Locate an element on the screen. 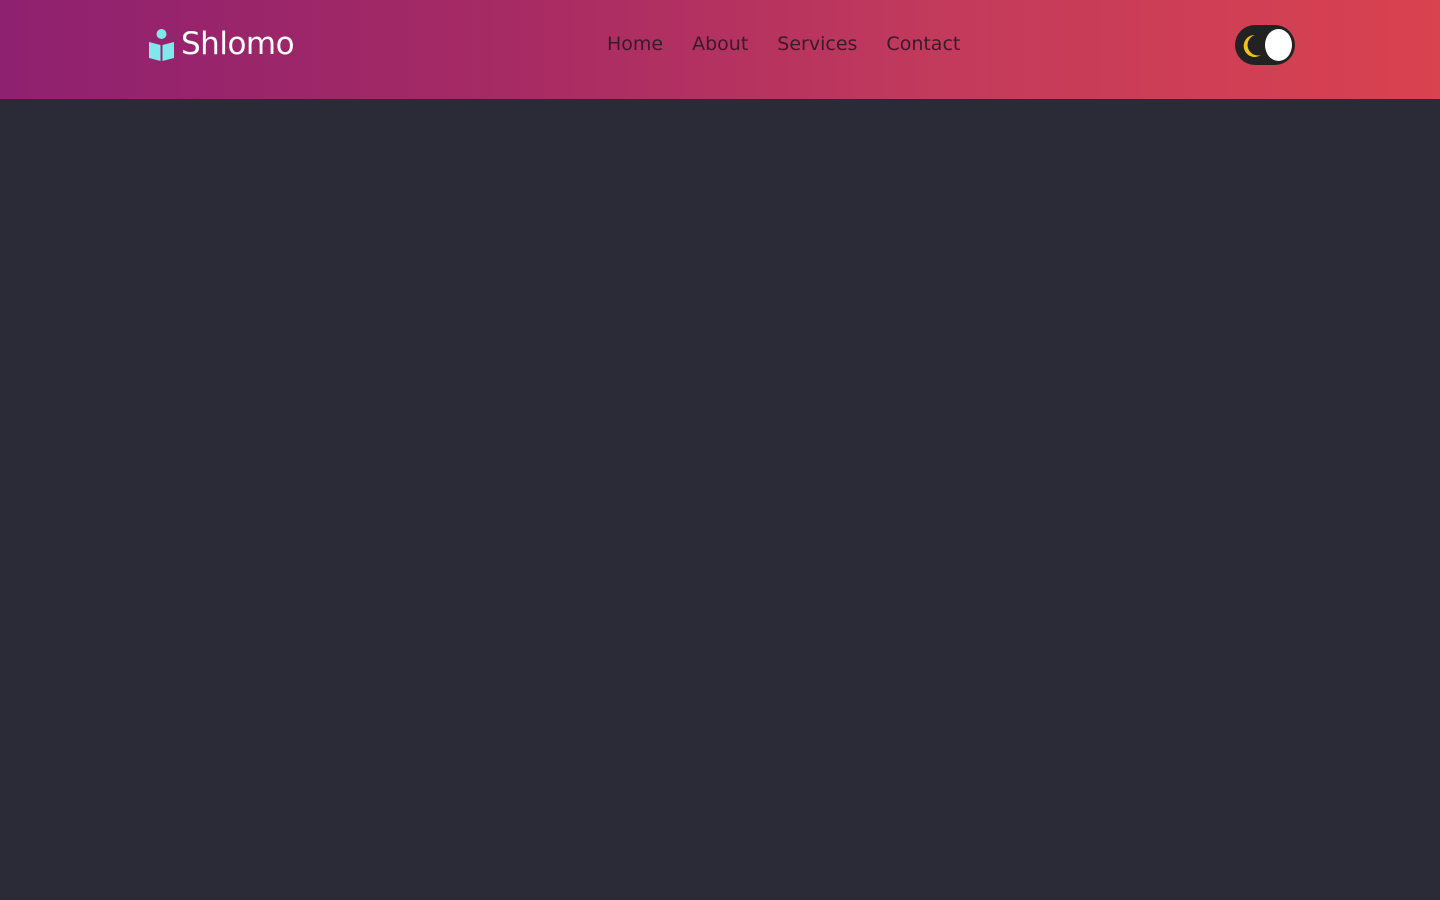 Image resolution: width=1440 pixels, height=900 pixels. site-header: Shlomo Home About Services Contact is located at coordinates (720, 49).